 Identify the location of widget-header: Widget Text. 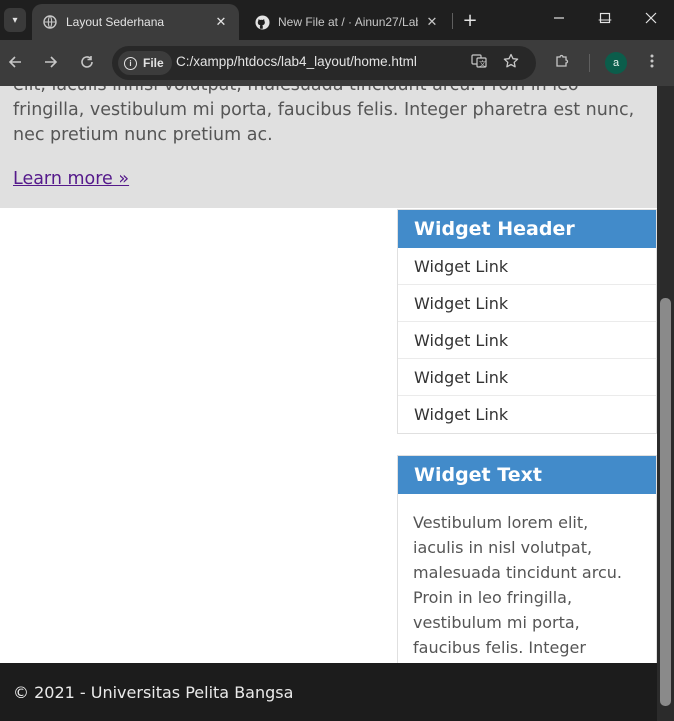
(527, 475).